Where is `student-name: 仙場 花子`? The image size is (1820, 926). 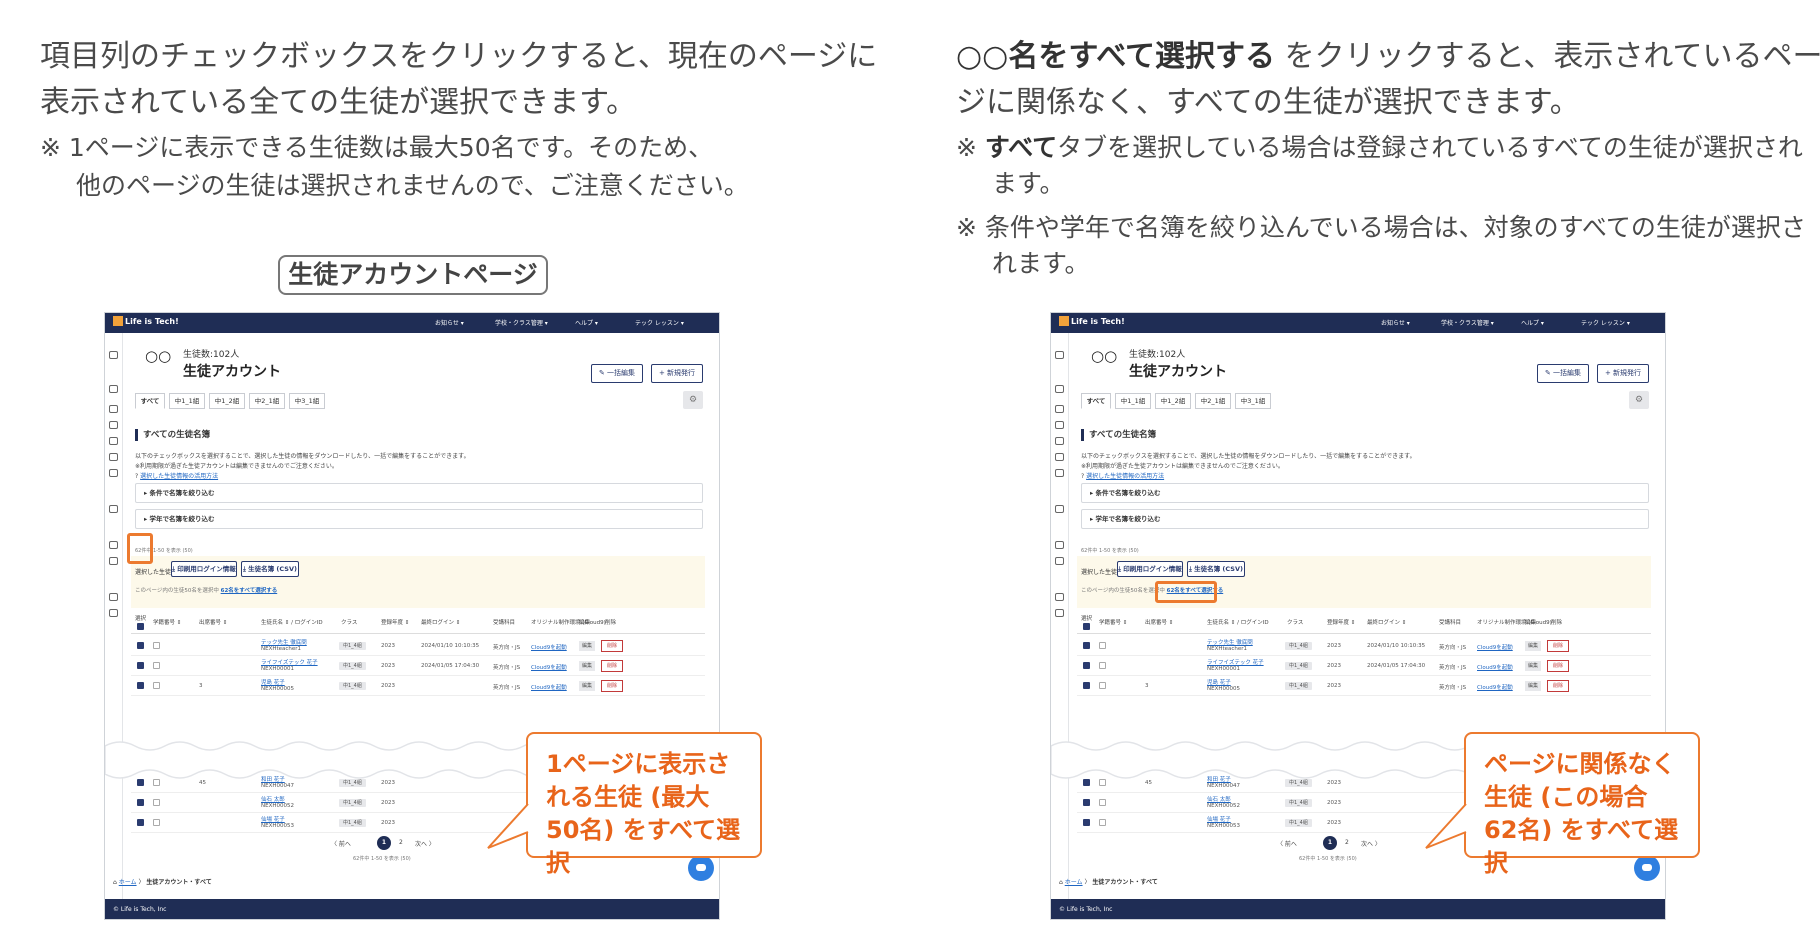 student-name: 仙場 花子 is located at coordinates (273, 819).